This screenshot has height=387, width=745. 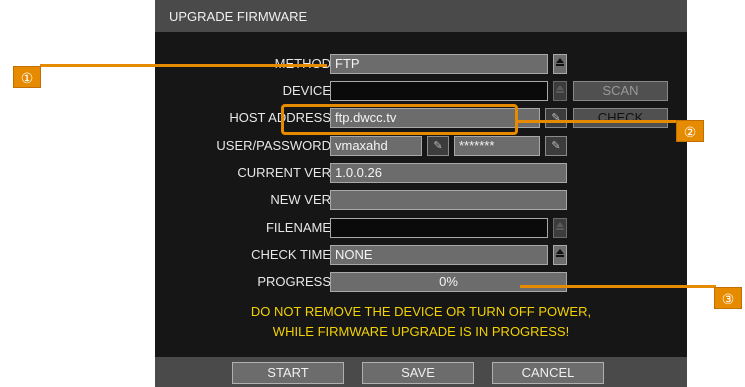 I want to click on check-time-label: CHECK TIME, so click(x=291, y=254).